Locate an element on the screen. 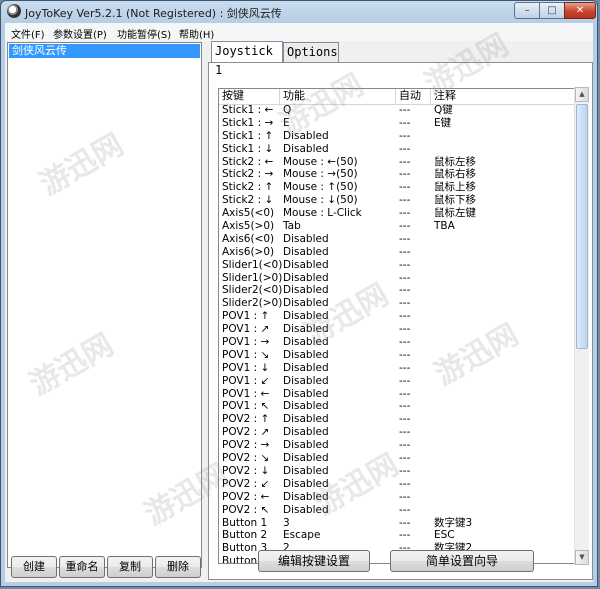 Image resolution: width=600 pixels, height=589 pixels. table-row: POV2 : ↖ Disabled --- is located at coordinates (396, 510).